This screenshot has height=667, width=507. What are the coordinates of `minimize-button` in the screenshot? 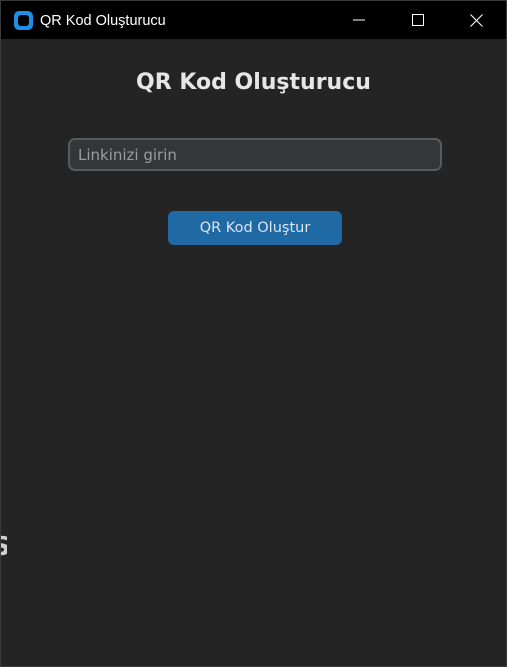 It's located at (359, 20).